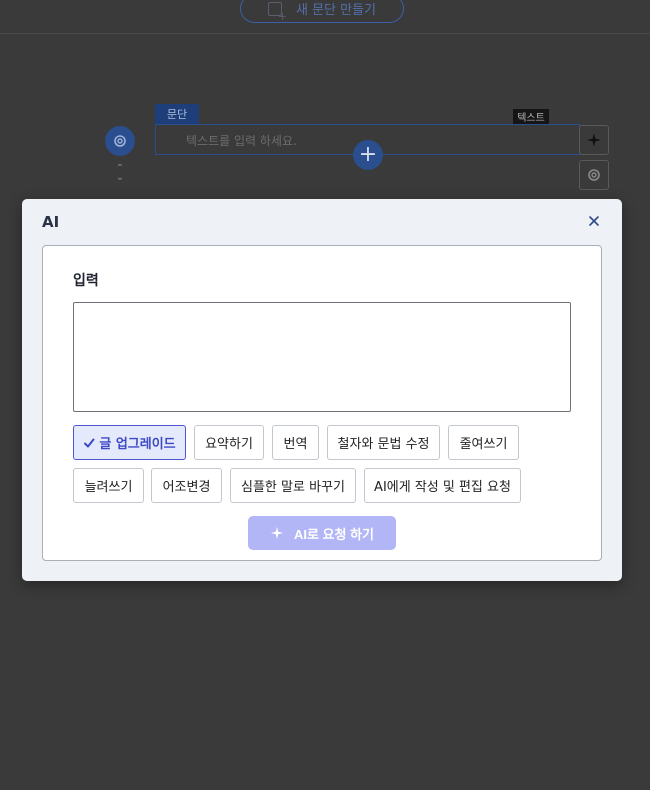 Image resolution: width=650 pixels, height=790 pixels. I want to click on close-icon, so click(594, 221).